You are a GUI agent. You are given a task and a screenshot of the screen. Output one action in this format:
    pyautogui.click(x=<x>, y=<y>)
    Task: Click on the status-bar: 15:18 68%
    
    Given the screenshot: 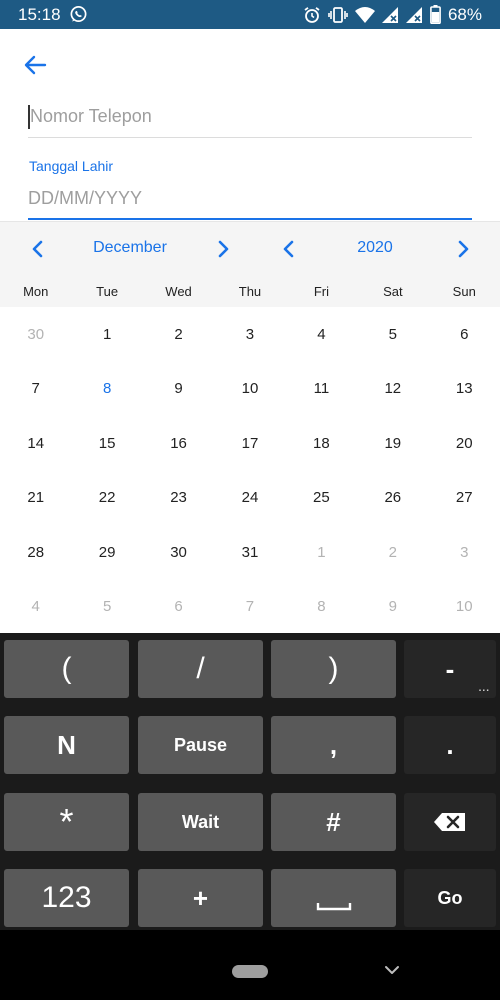 What is the action you would take?
    pyautogui.click(x=250, y=14)
    